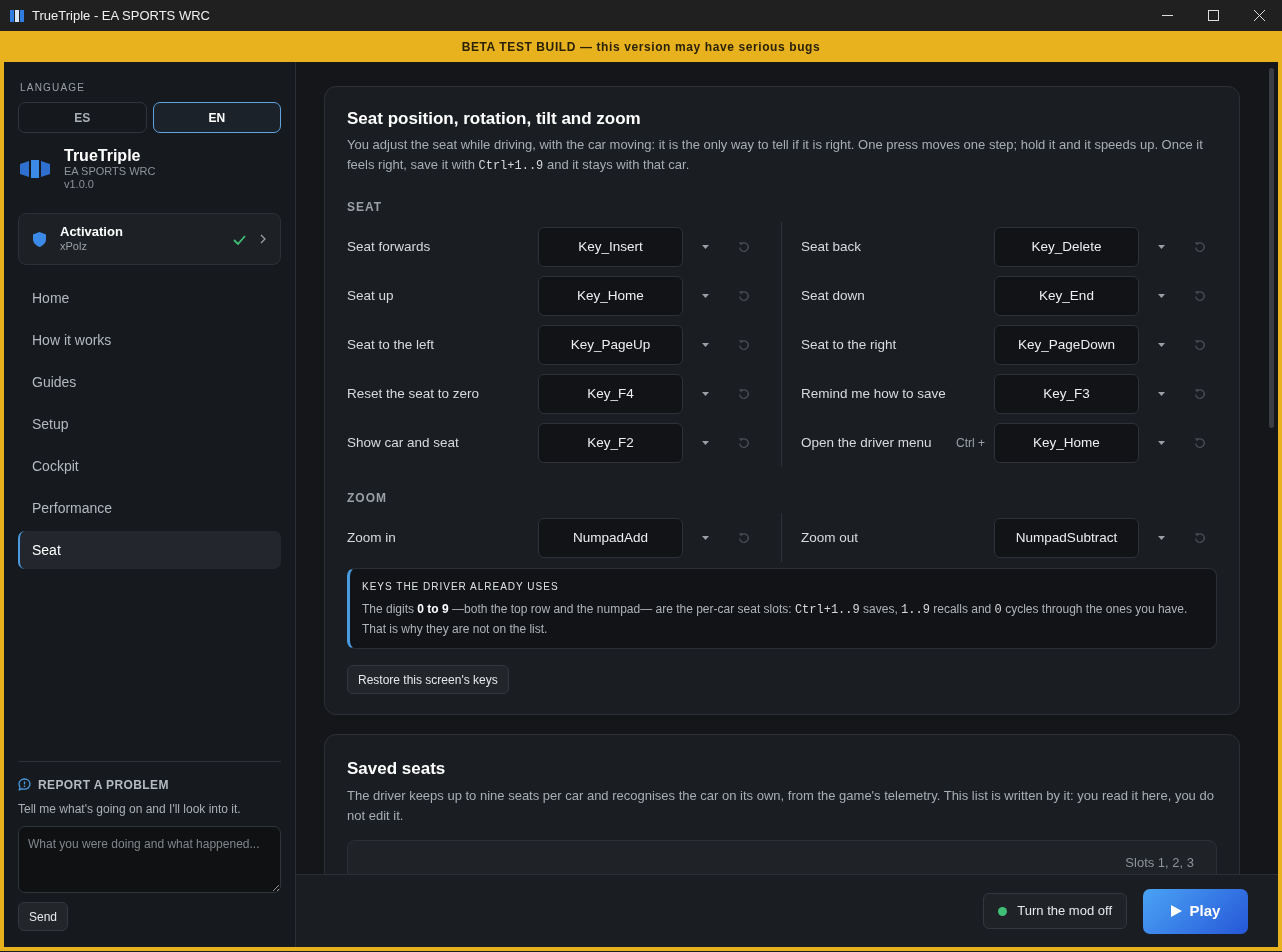  Describe the element at coordinates (403, 442) in the screenshot. I see `binding-label: Show car and seat` at that location.